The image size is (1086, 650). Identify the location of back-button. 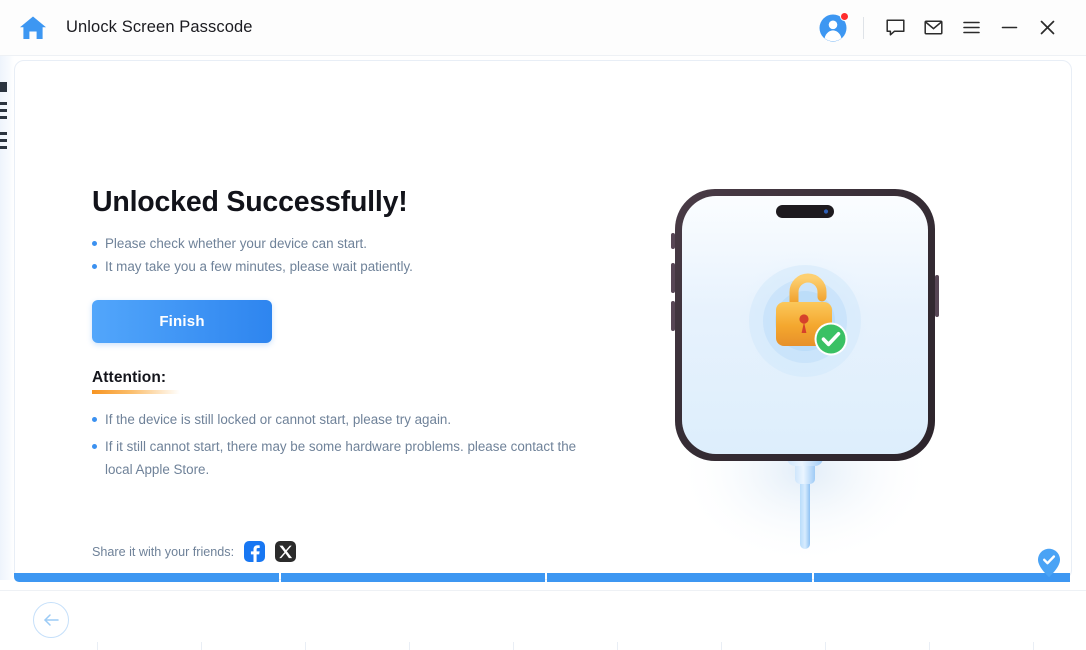
(51, 620).